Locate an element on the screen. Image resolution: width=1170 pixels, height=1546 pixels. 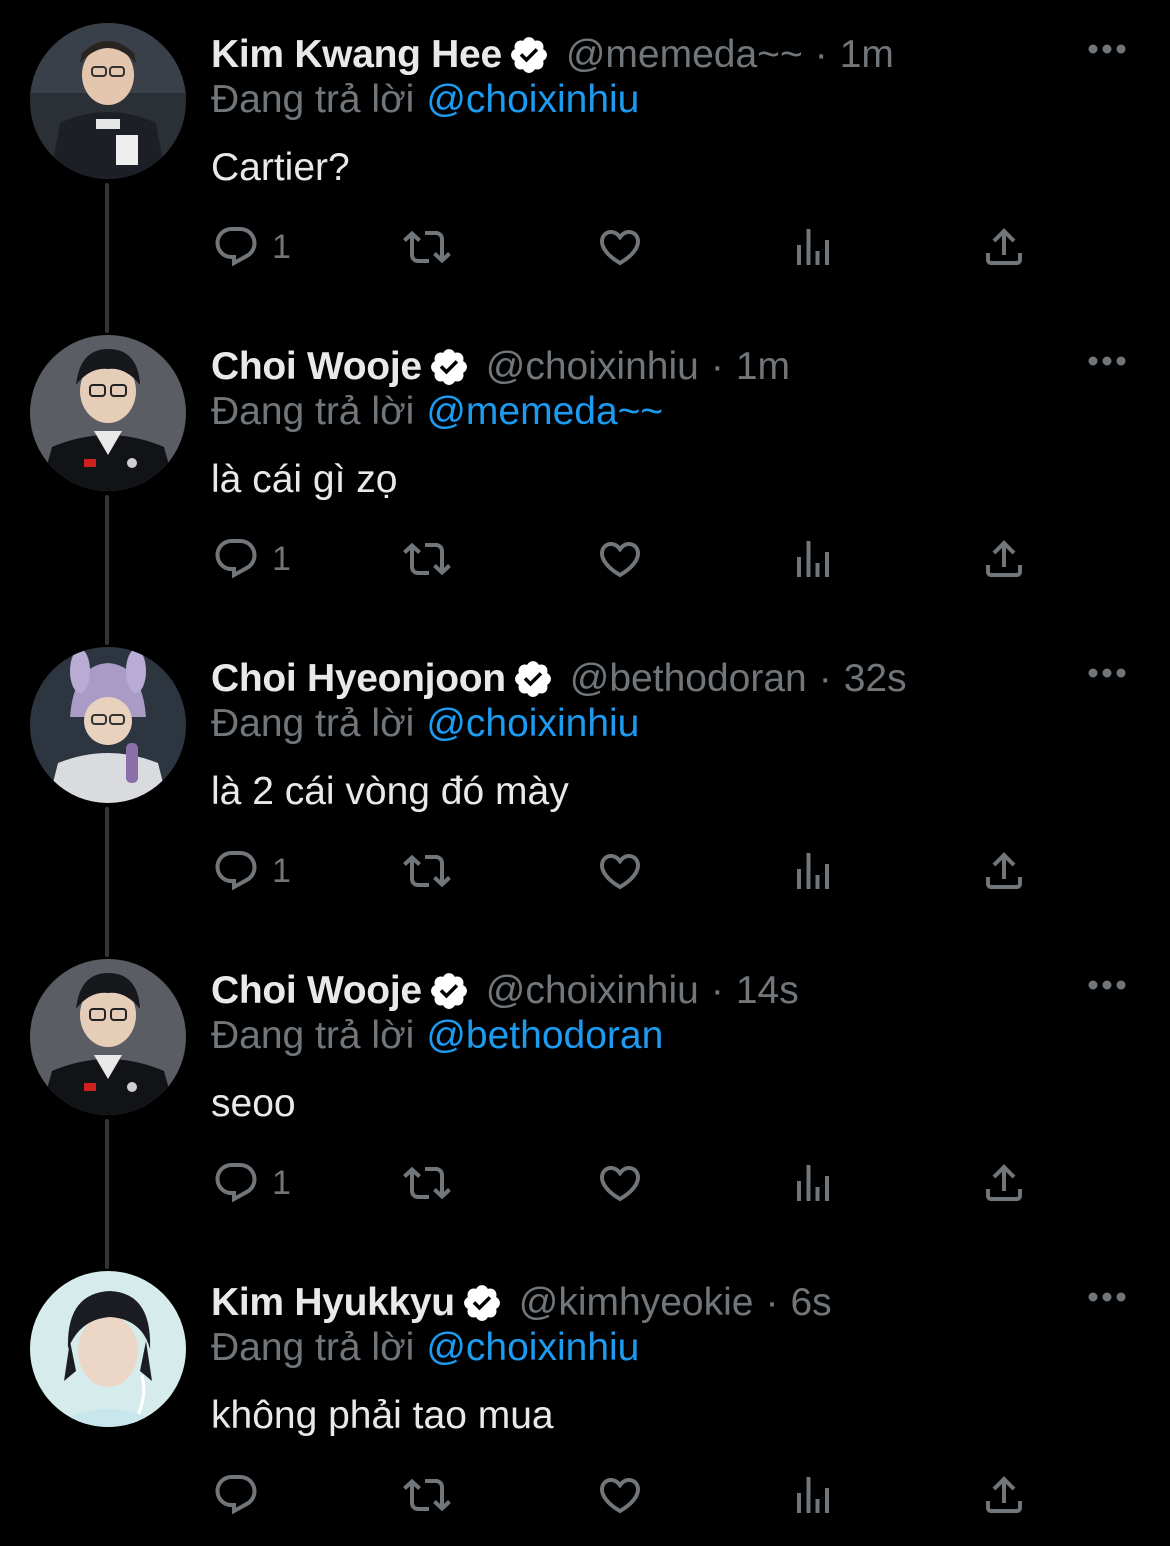
replying-to: Đang trả lời @memeda~~ is located at coordinates (437, 415).